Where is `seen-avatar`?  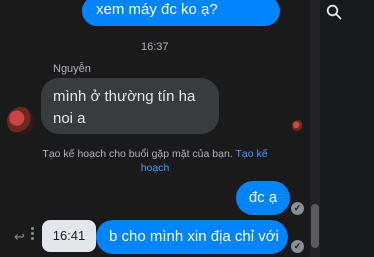
seen-avatar is located at coordinates (298, 126).